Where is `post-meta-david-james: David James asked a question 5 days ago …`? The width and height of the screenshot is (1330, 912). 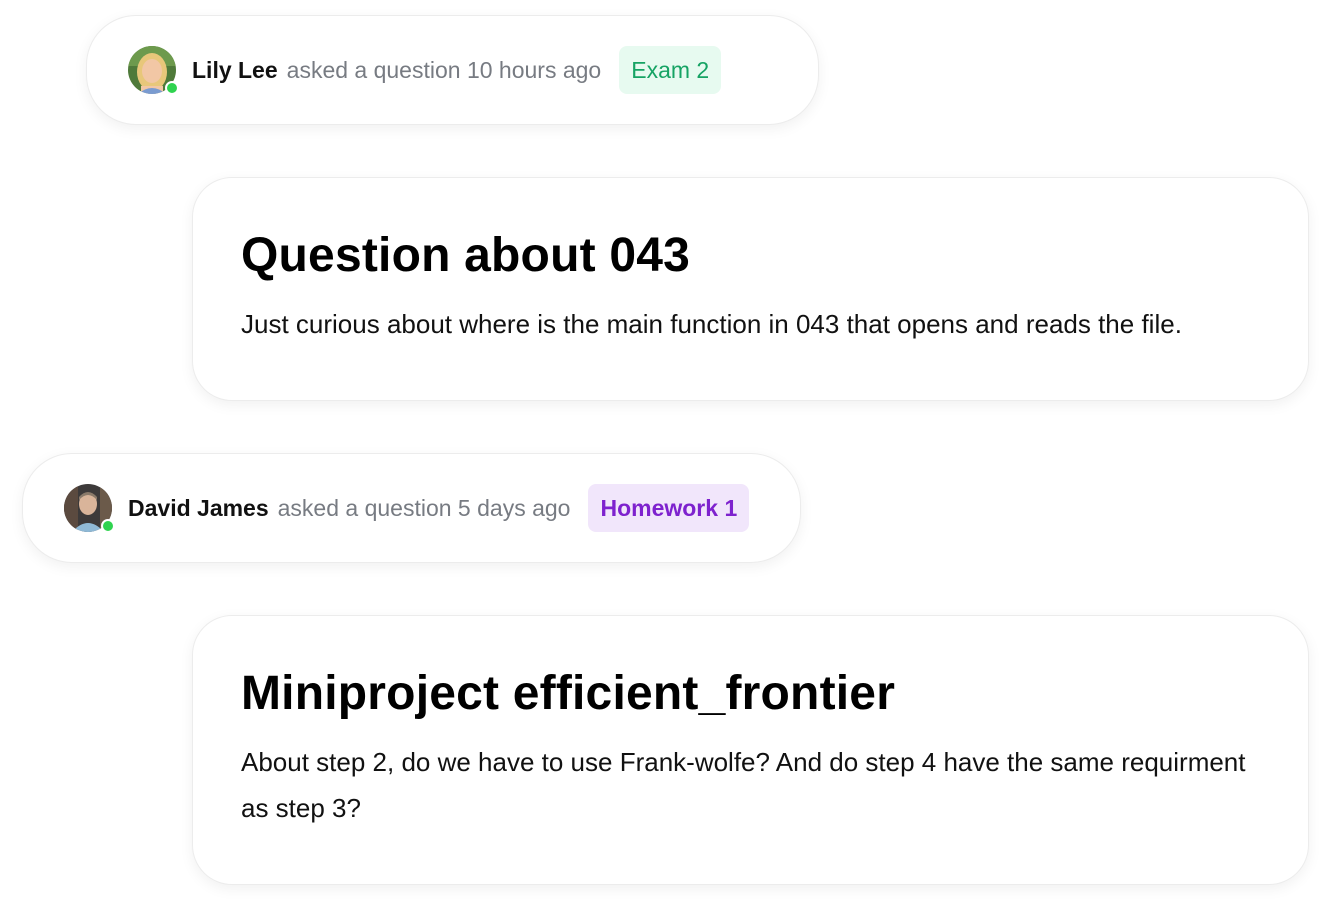
post-meta-david-james: David James asked a question 5 days ago … is located at coordinates (411, 508).